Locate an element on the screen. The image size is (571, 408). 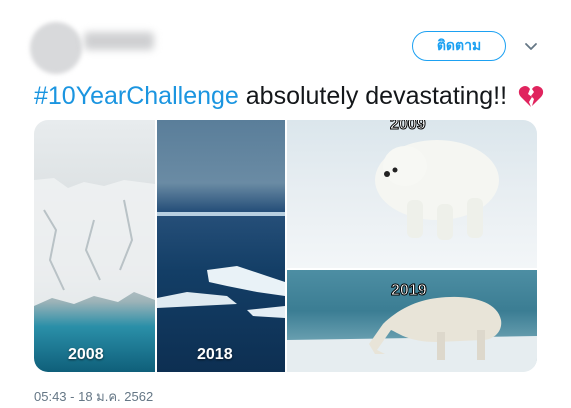
glacier-2008-image: 2008 is located at coordinates (94, 246).